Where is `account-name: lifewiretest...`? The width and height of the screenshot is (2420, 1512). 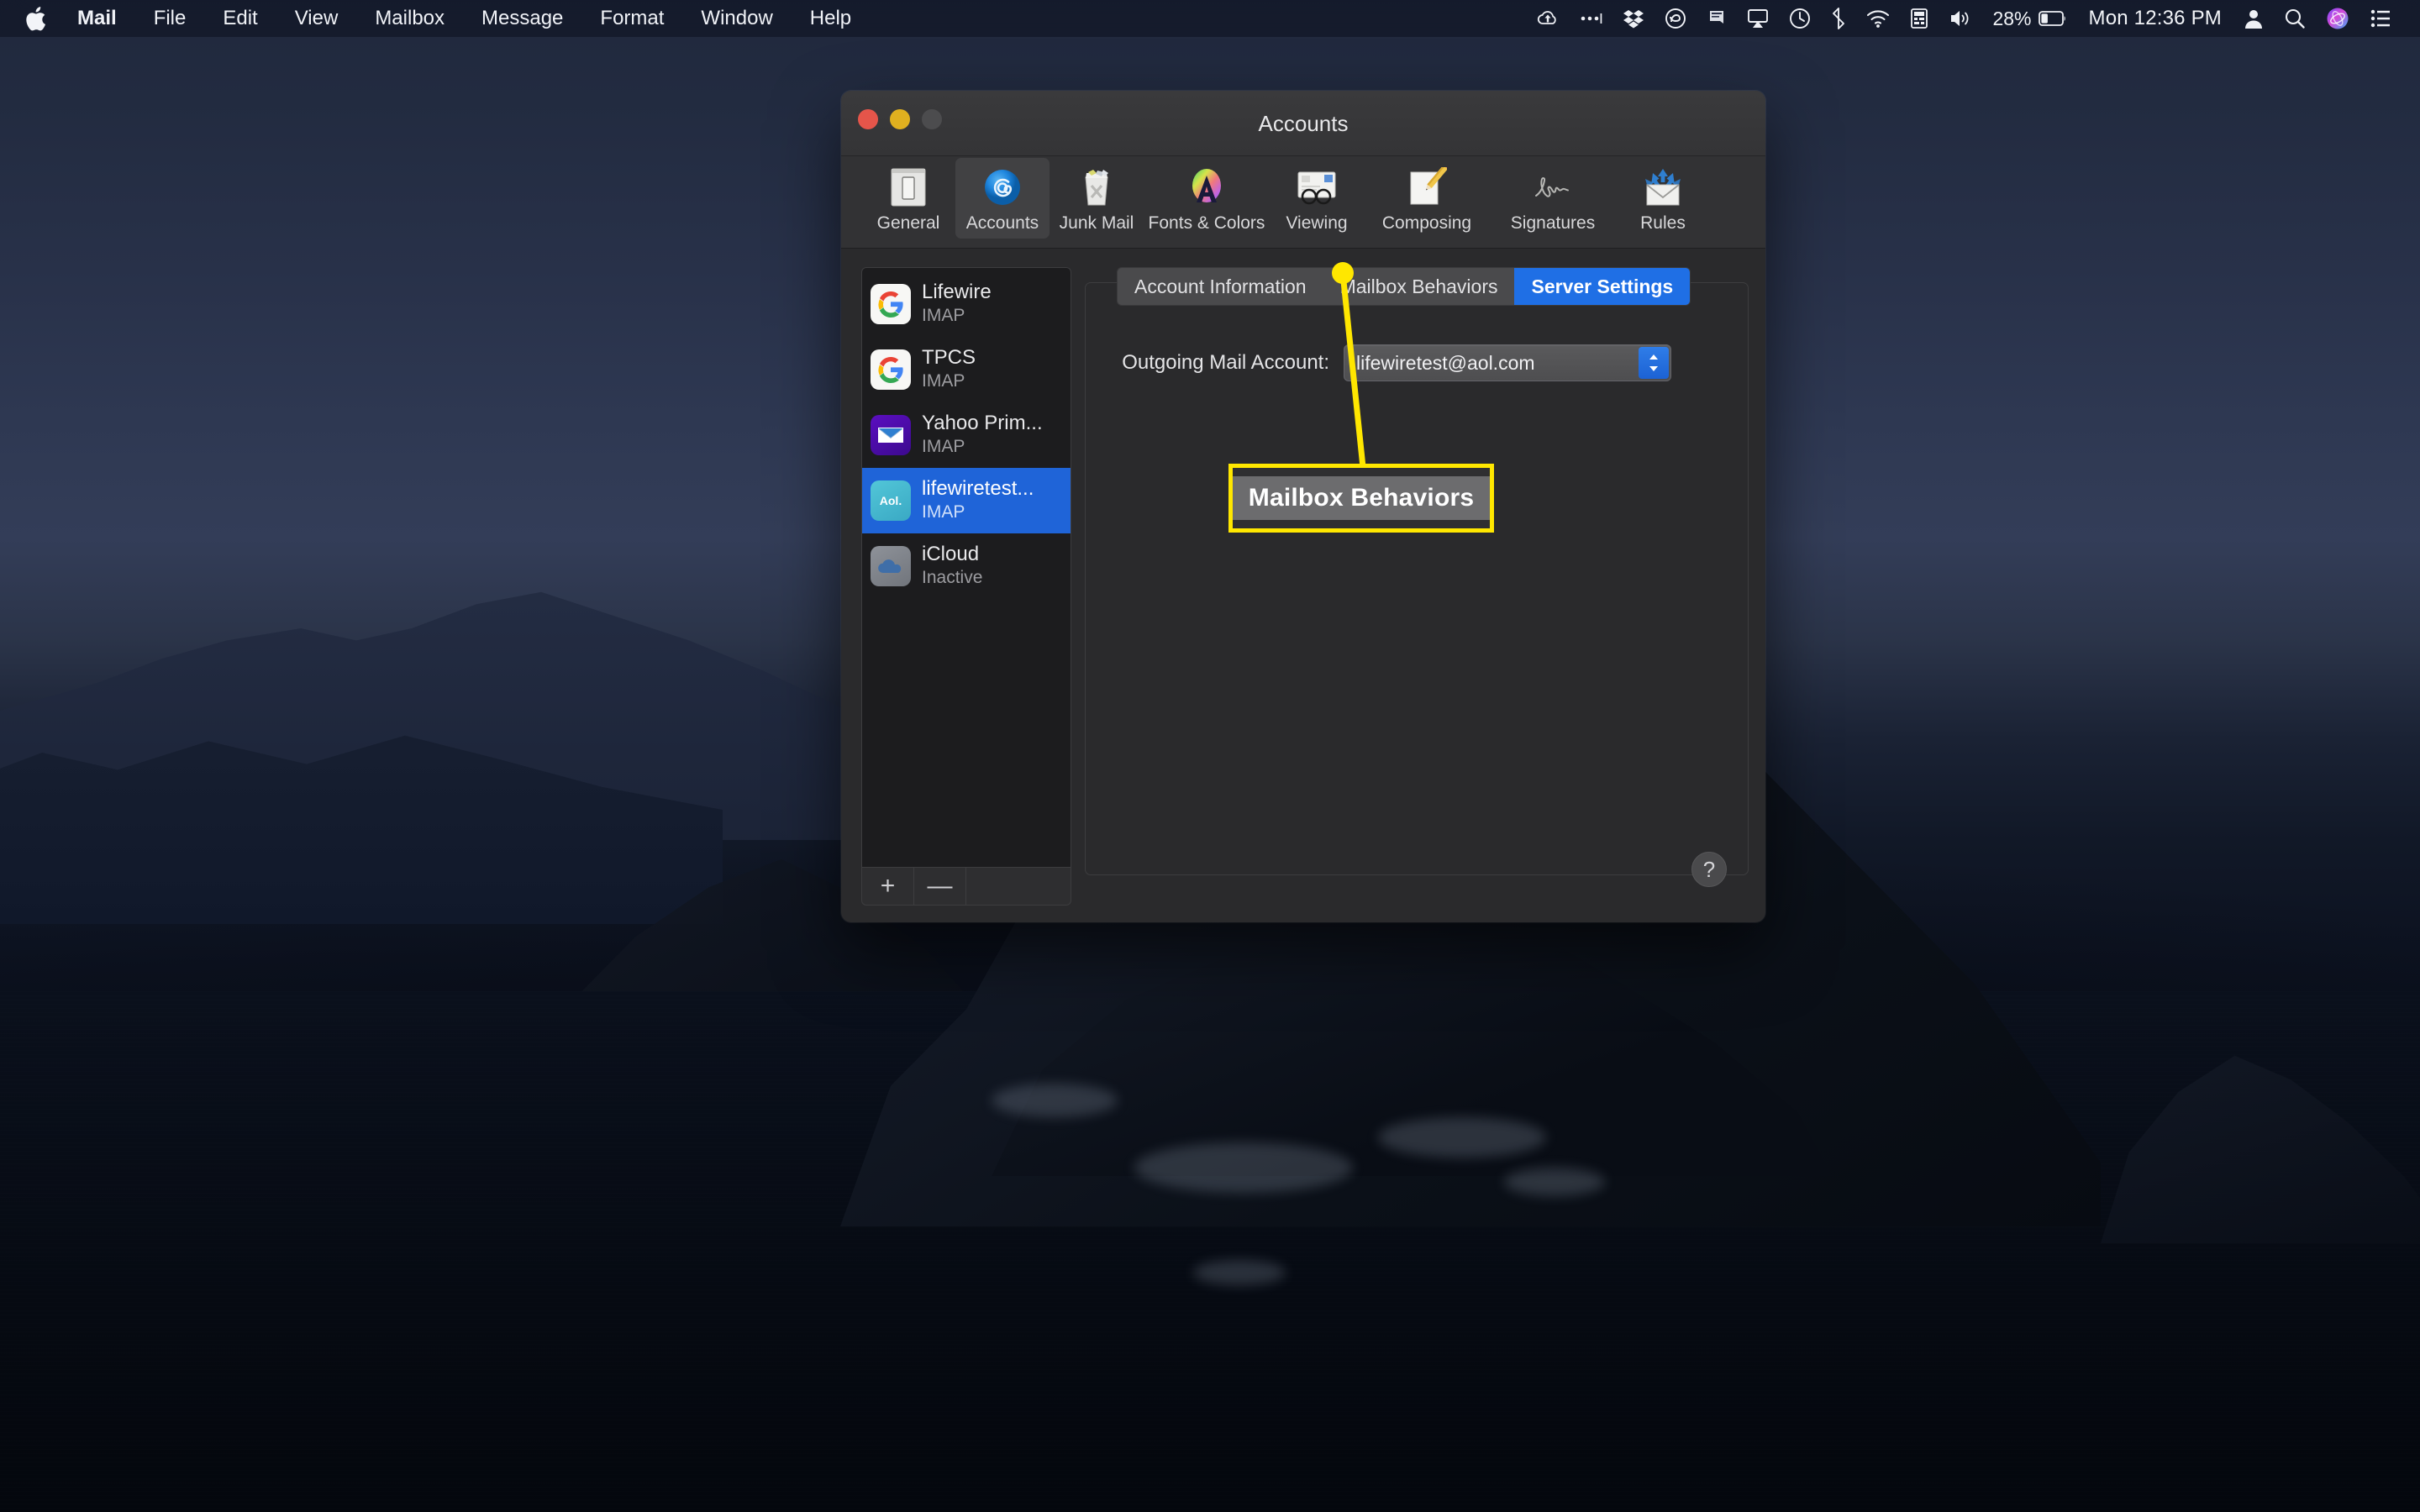
account-name: lifewiretest... is located at coordinates (978, 489).